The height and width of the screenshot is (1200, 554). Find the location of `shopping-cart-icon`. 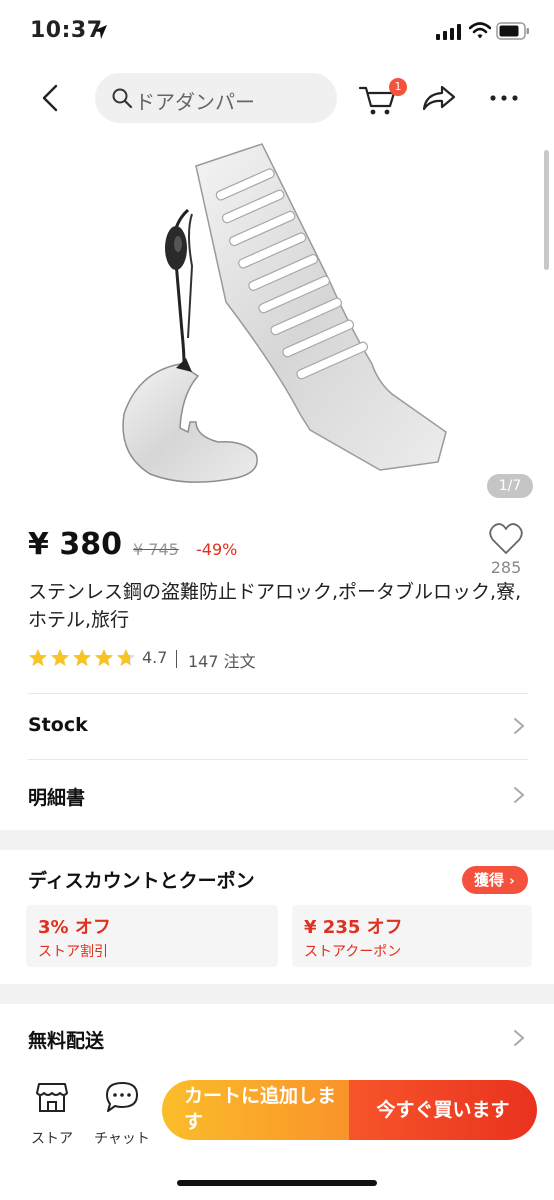

shopping-cart-icon is located at coordinates (377, 100).